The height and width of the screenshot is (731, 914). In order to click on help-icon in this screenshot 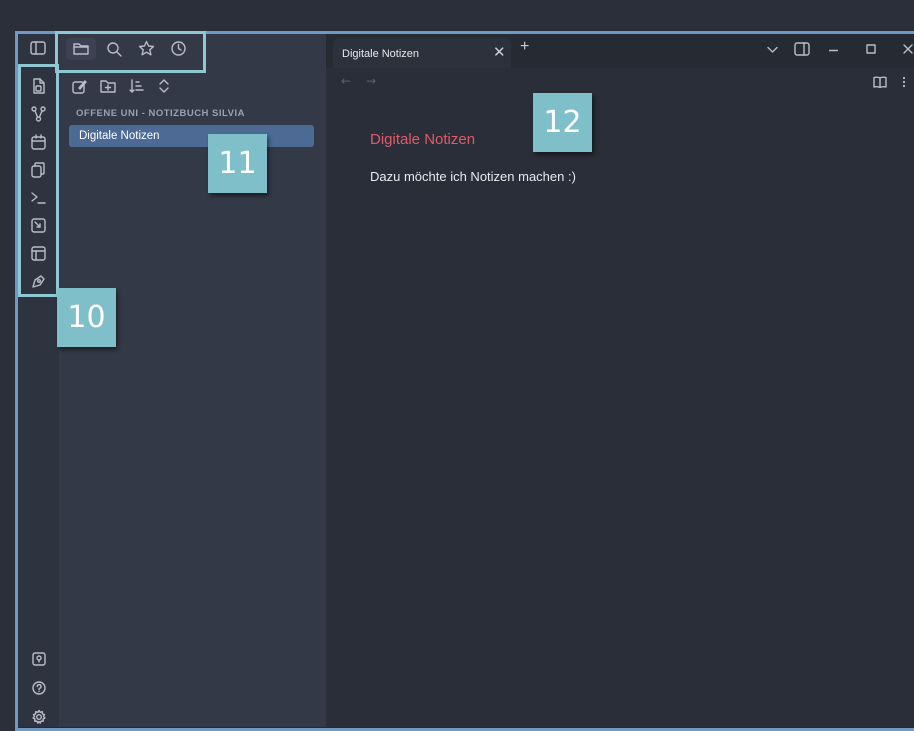, I will do `click(39, 688)`.